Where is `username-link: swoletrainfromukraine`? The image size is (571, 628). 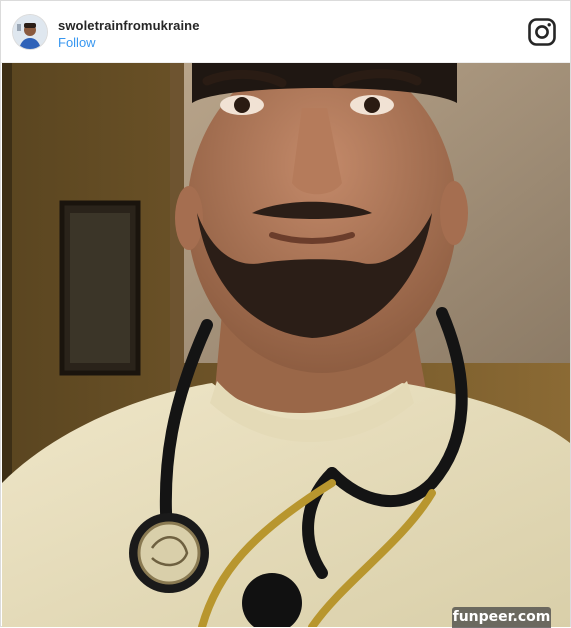 username-link: swoletrainfromukraine is located at coordinates (129, 25).